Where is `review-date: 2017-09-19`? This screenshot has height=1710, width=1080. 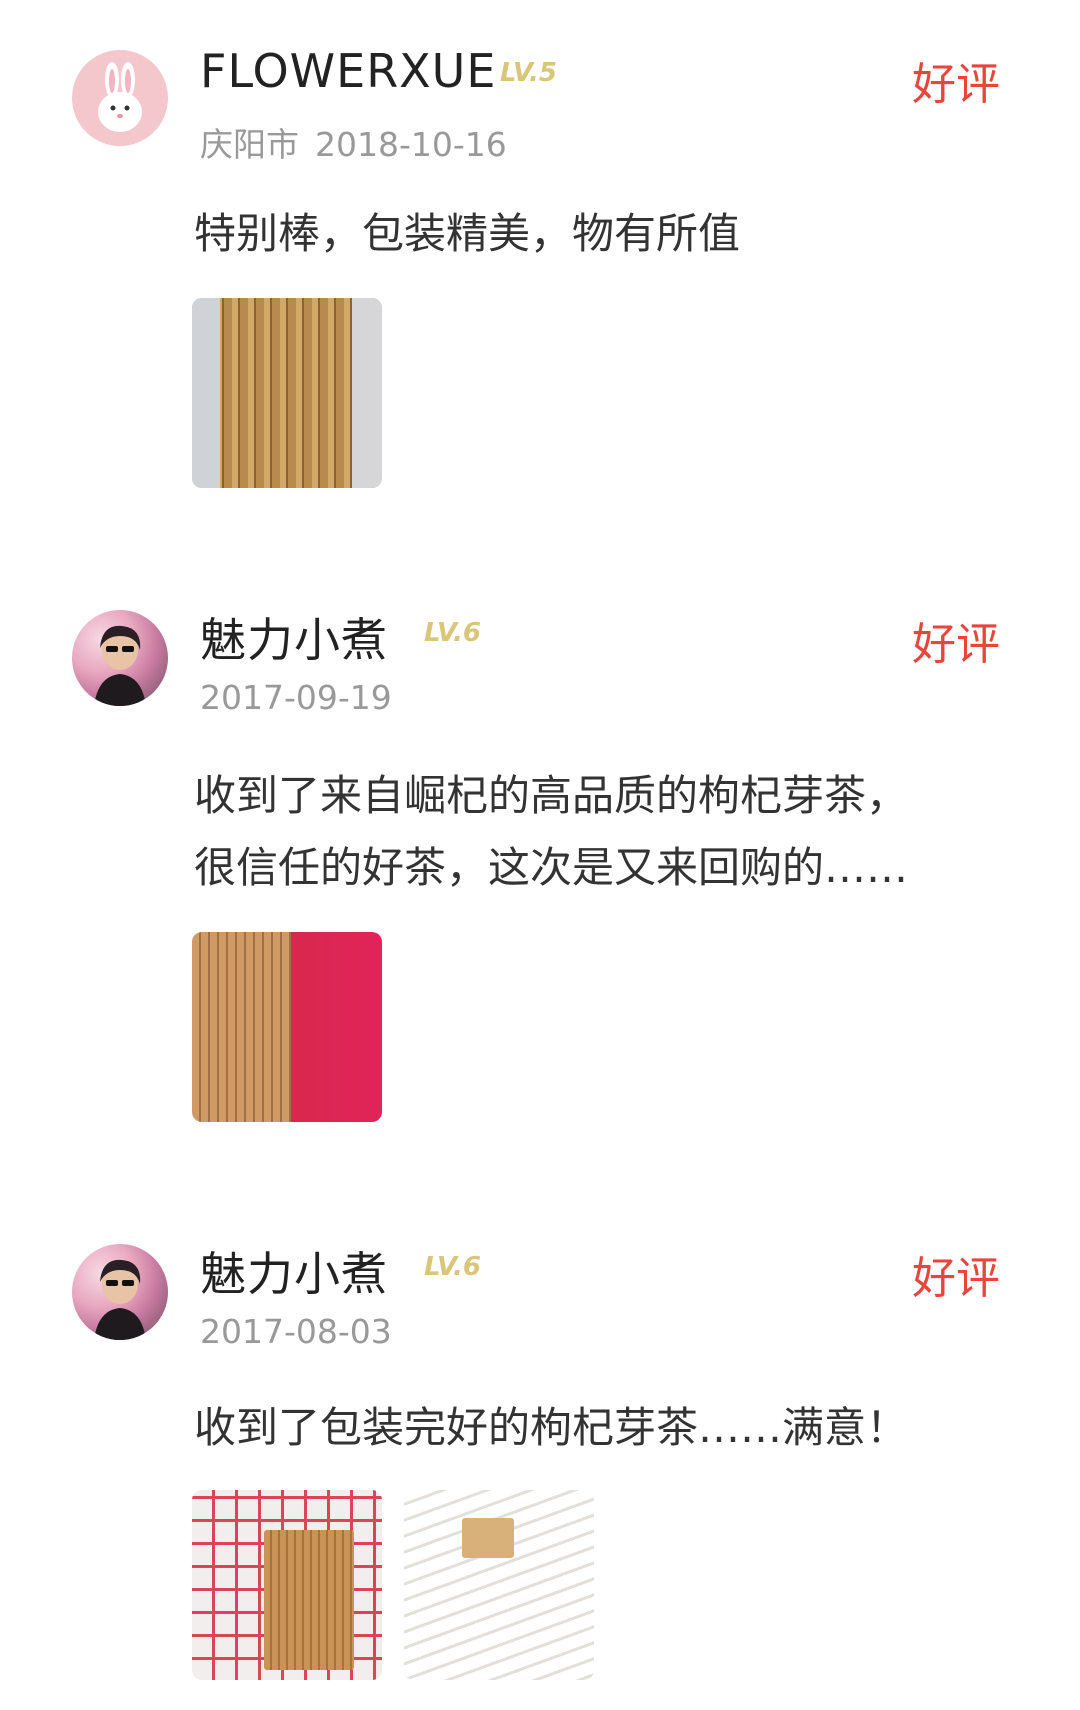
review-date: 2017-09-19 is located at coordinates (296, 697).